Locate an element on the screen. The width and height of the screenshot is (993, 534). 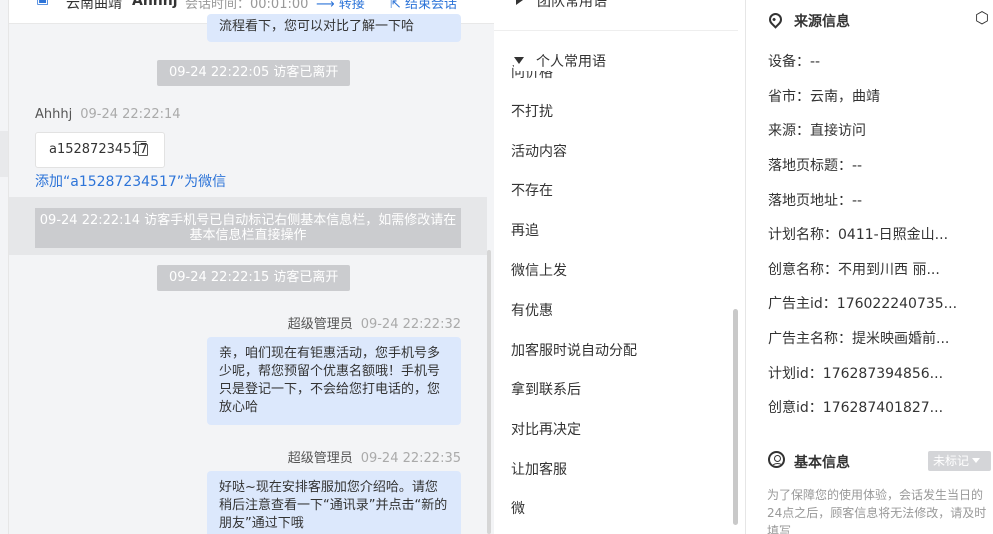
info-label: 广告主id： is located at coordinates (802, 304).